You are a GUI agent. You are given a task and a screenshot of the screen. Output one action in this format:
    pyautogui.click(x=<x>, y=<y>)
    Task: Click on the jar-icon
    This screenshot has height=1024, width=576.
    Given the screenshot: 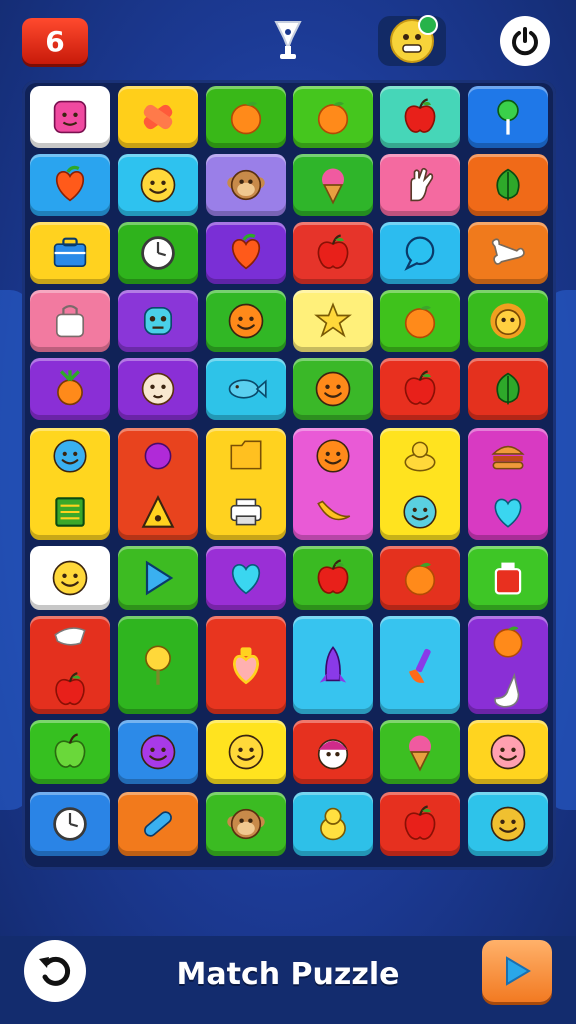 What is the action you would take?
    pyautogui.click(x=508, y=578)
    